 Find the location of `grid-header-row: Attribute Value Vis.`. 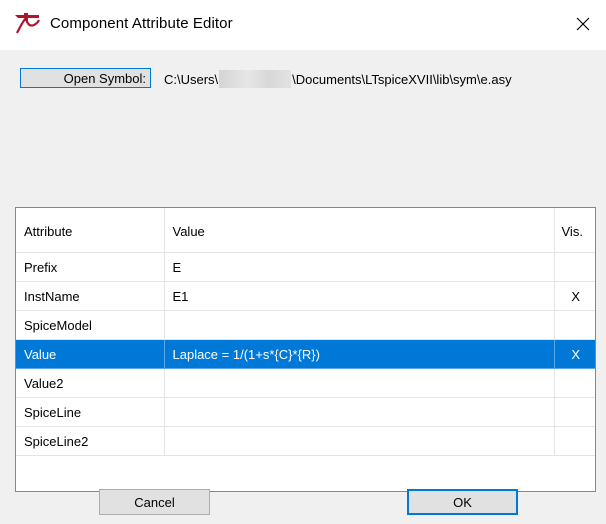

grid-header-row: Attribute Value Vis. is located at coordinates (305, 230).